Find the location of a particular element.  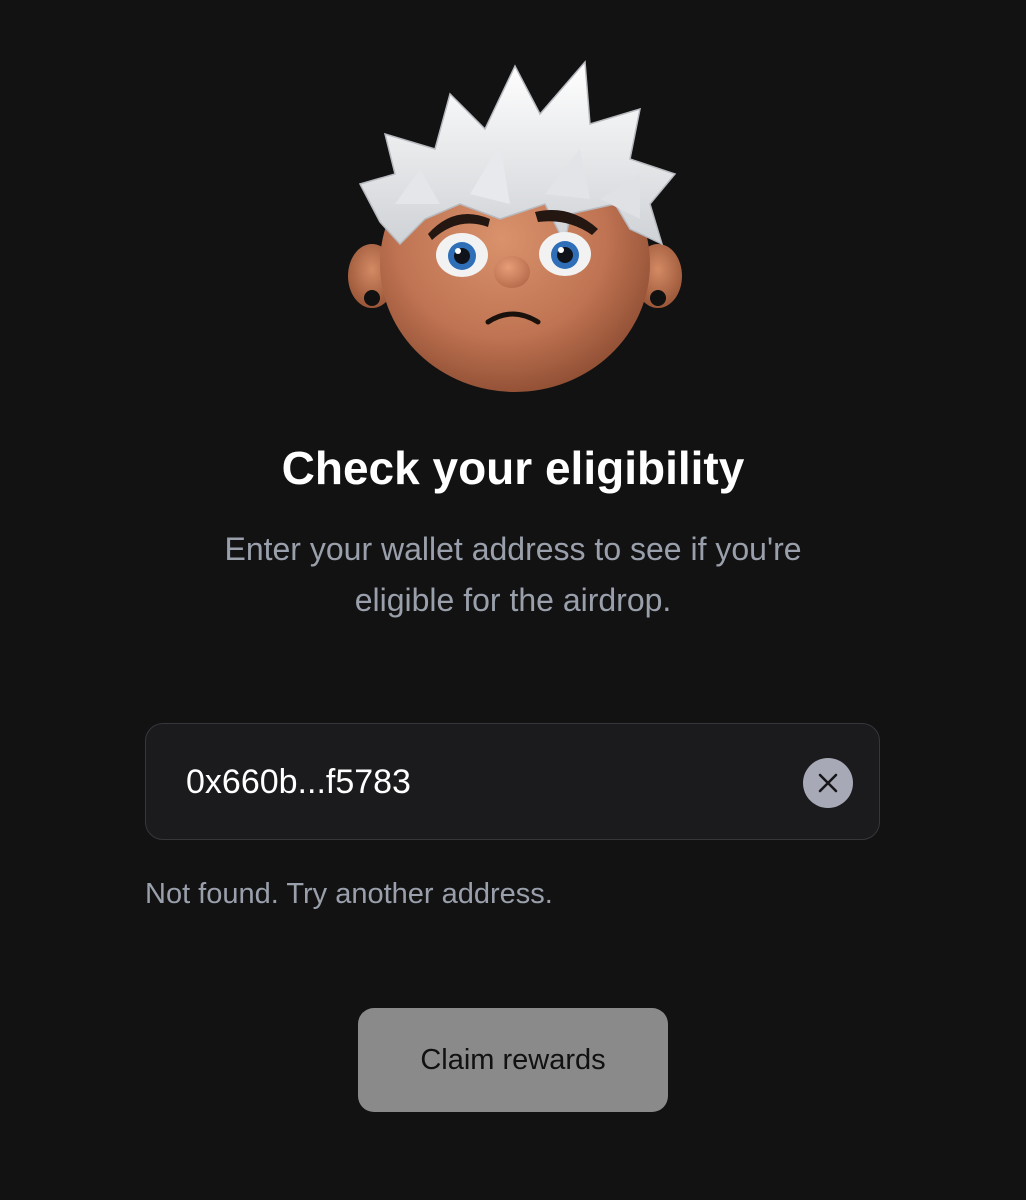

claim-rewards-button: Claim rewards is located at coordinates (513, 1060).